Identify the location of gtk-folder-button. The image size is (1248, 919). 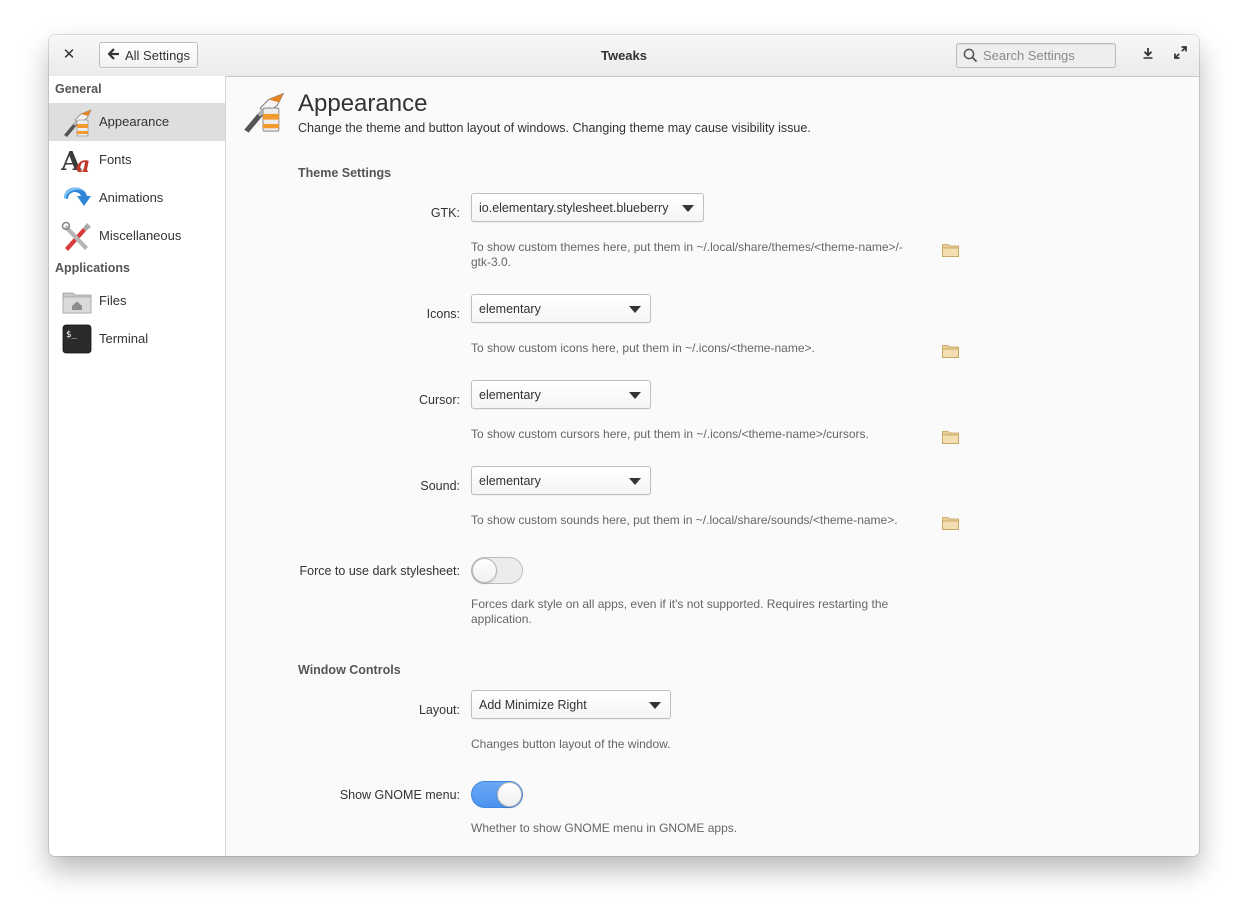
(950, 252).